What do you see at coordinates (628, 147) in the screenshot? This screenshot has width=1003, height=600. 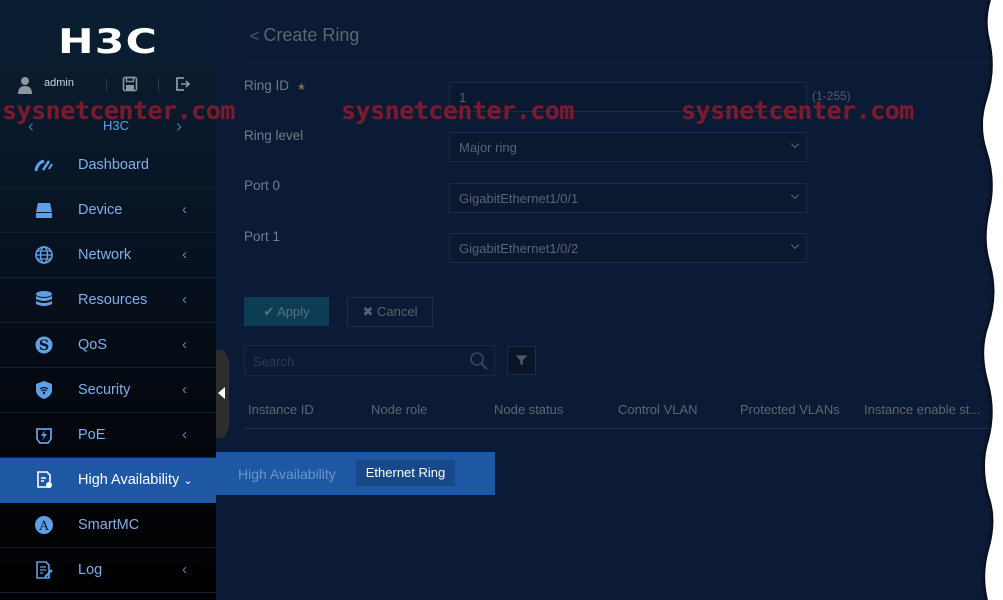 I see `ring-level-select: Major ring` at bounding box center [628, 147].